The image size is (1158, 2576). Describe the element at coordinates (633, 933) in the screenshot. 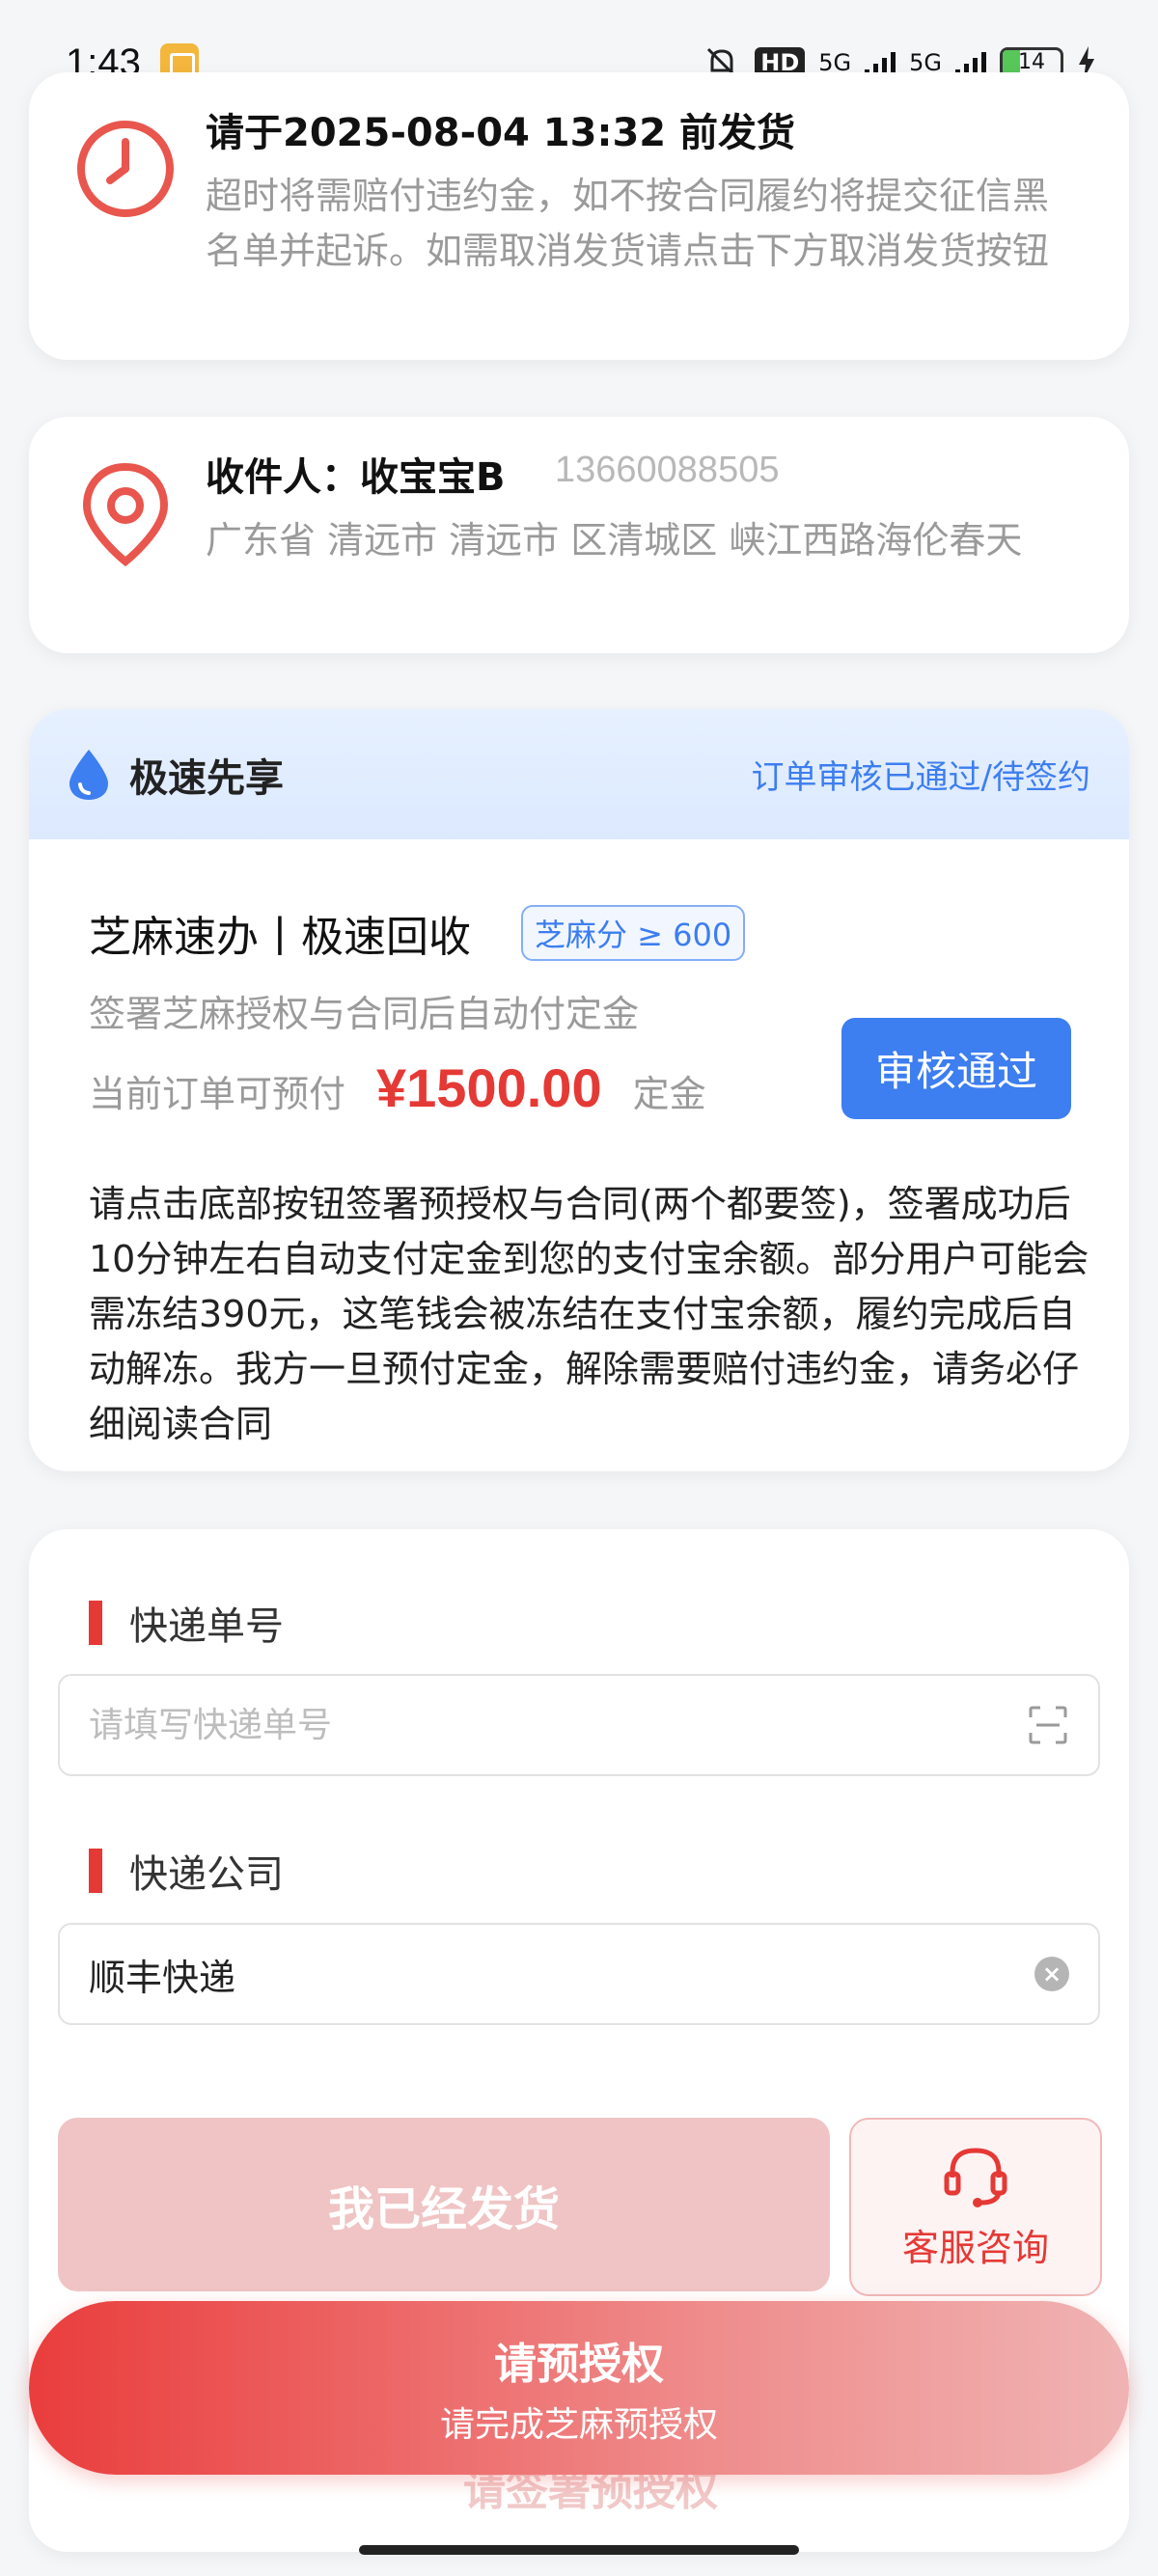

I see `credit-score-tag: 芝麻分 ≥ 600` at that location.